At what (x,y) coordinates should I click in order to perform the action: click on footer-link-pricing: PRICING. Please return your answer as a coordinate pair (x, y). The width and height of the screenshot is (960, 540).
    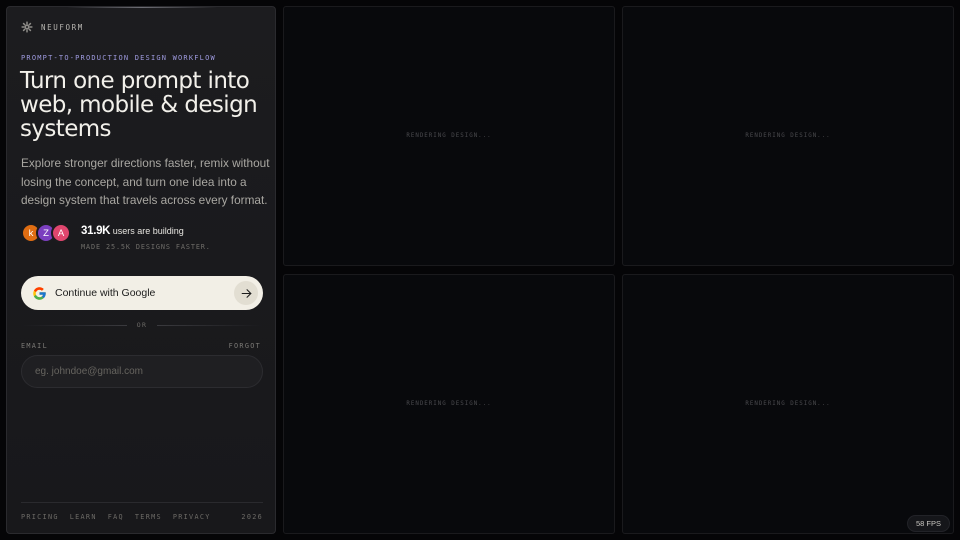
    Looking at the image, I should click on (40, 517).